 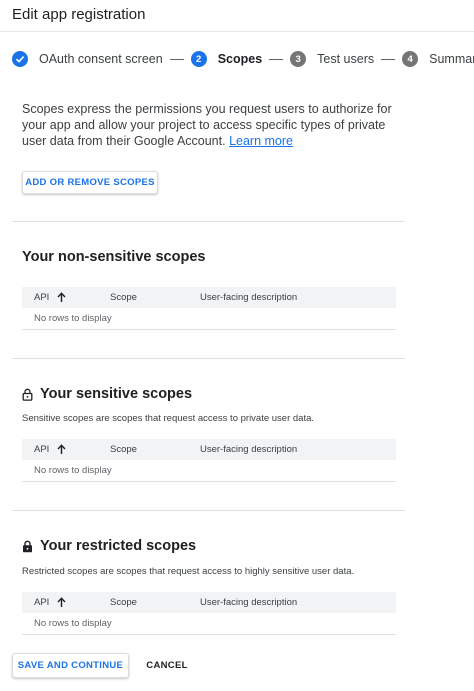 I want to click on check-icon, so click(x=20, y=59).